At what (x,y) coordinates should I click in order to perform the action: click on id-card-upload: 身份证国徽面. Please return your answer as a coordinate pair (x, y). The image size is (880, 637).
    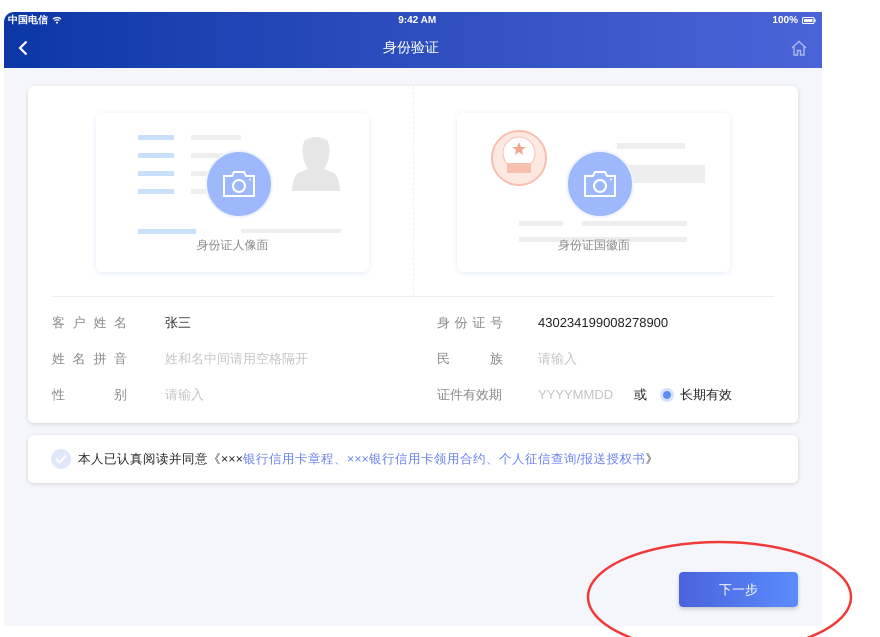
    Looking at the image, I should click on (593, 192).